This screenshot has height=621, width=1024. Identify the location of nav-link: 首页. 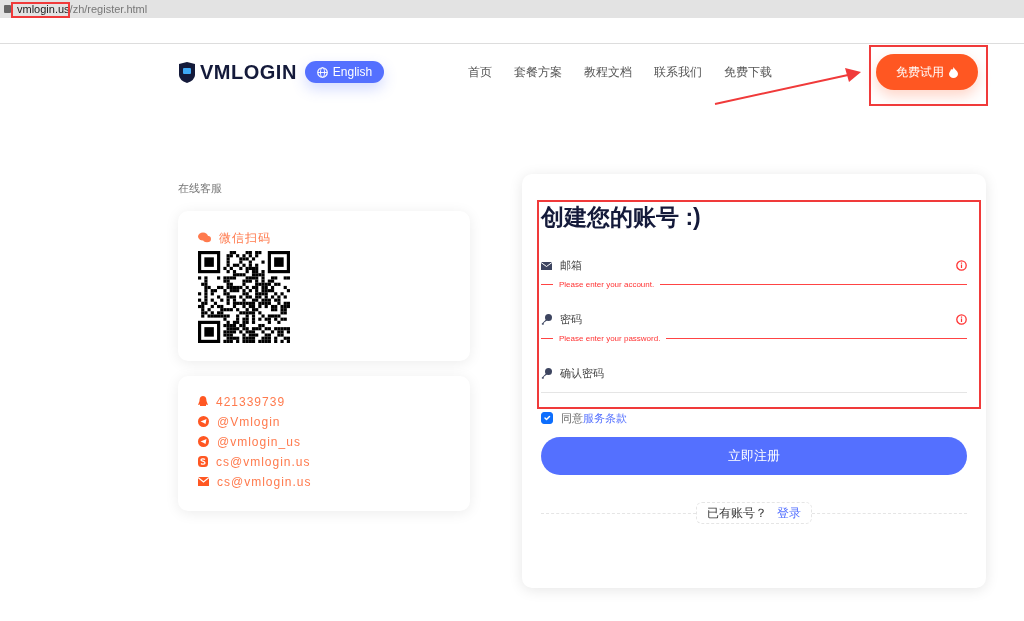
(480, 72).